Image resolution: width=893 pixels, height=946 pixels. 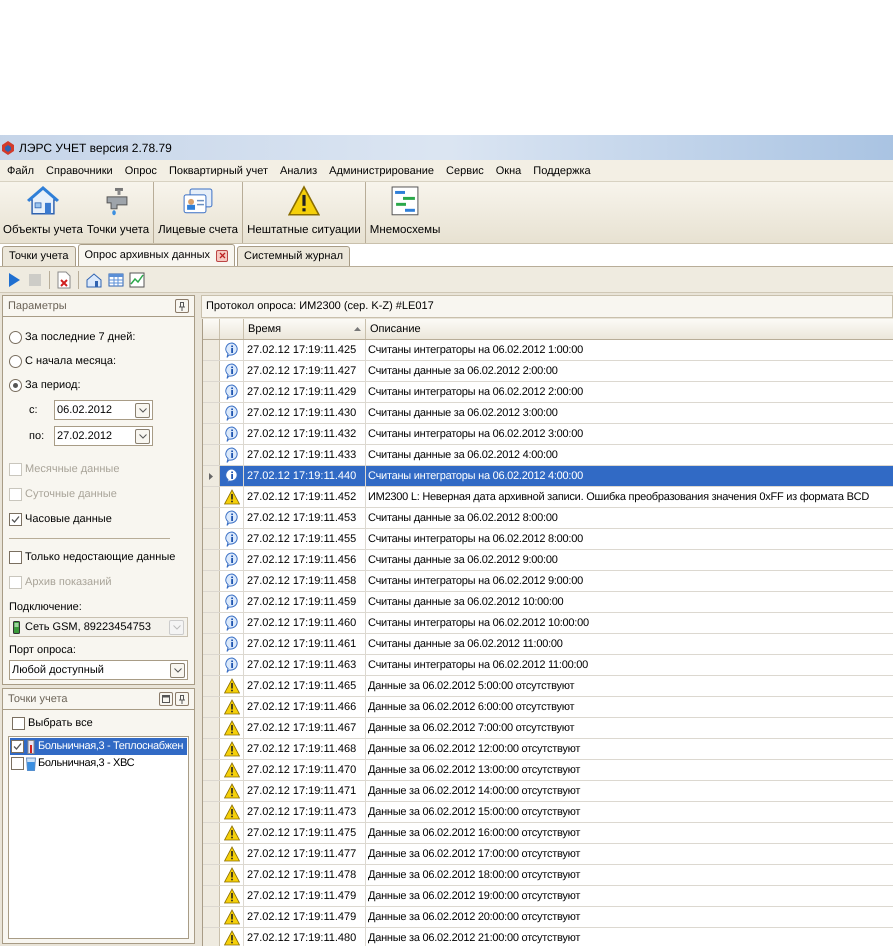 What do you see at coordinates (548, 770) in the screenshot?
I see `log-row: 27.02.12 17:19:11.470 Данные за 06.02.2012 13:00:00 отсутствуют` at bounding box center [548, 770].